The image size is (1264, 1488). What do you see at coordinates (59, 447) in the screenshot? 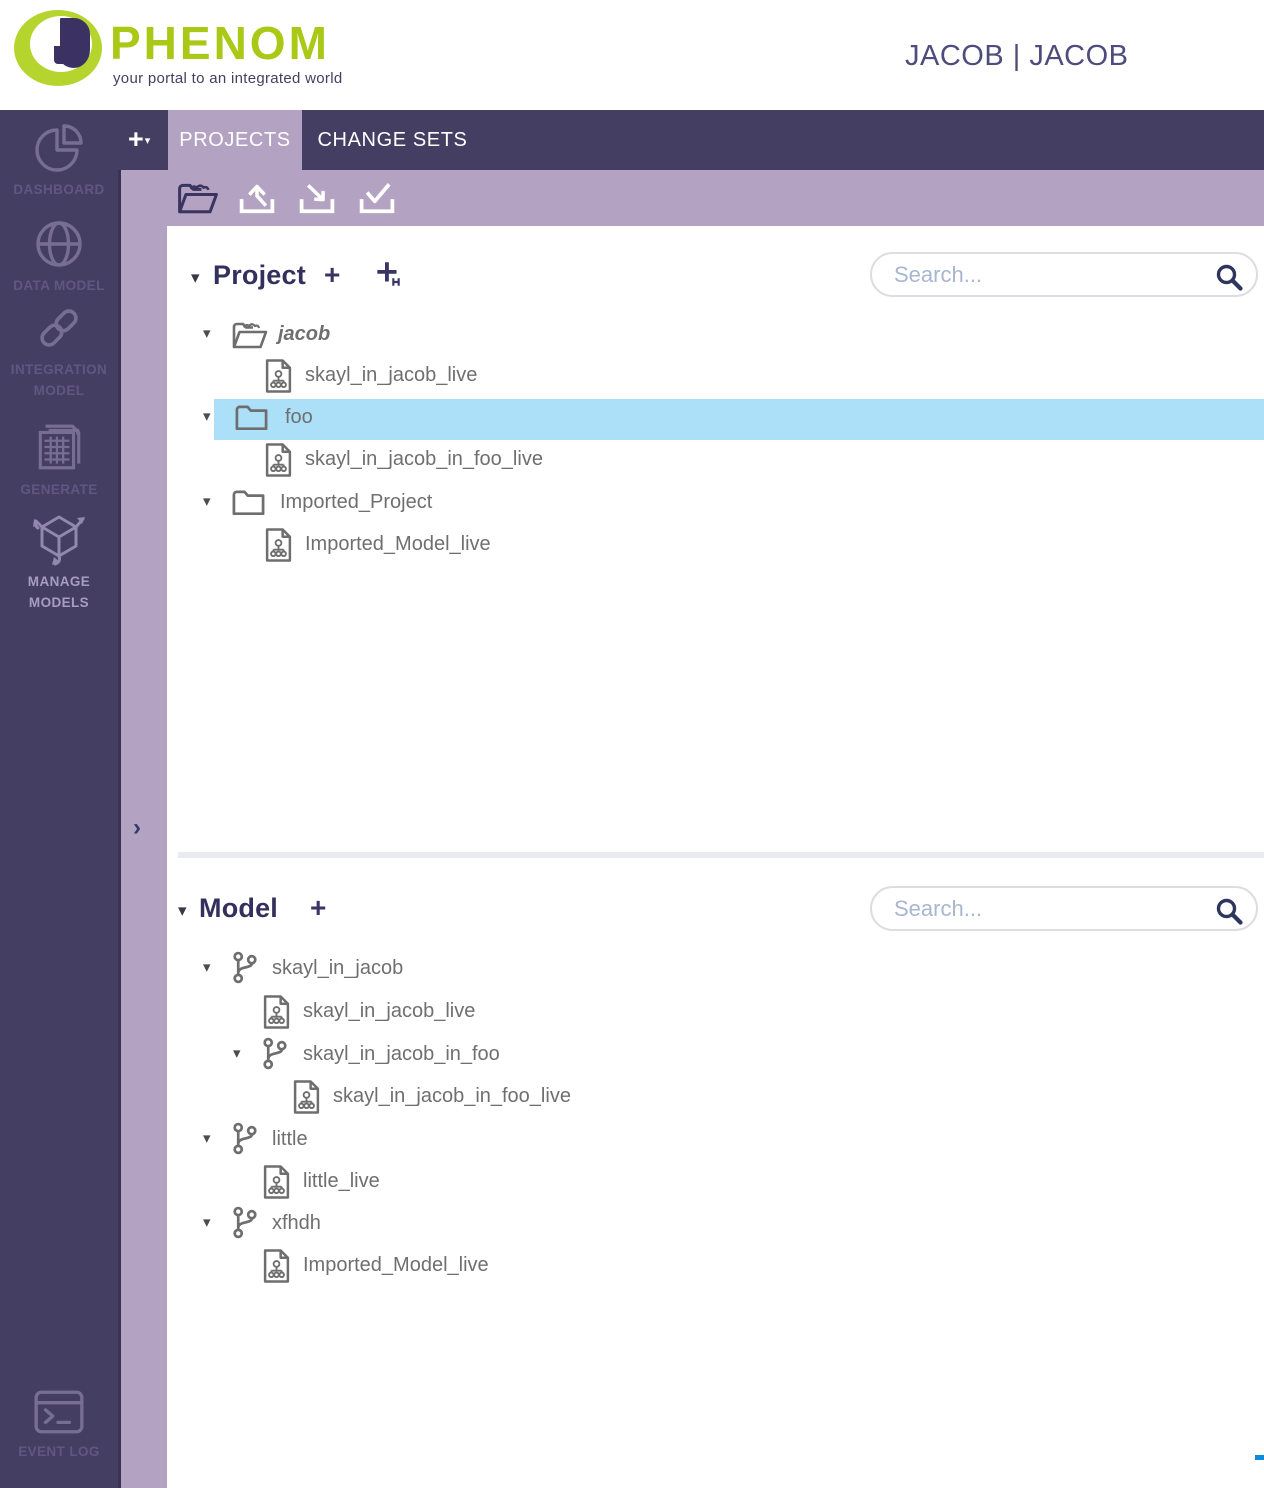
I see `spreadsheet-icon` at bounding box center [59, 447].